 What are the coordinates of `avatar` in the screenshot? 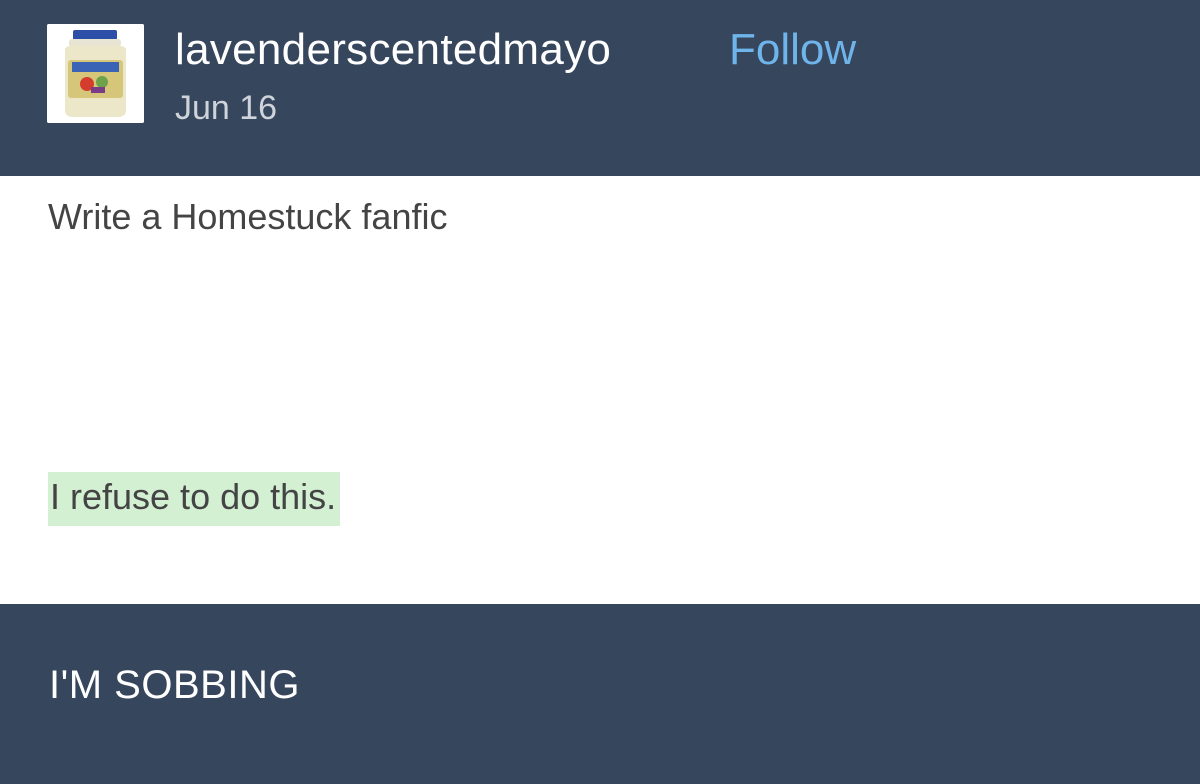 It's located at (95, 73).